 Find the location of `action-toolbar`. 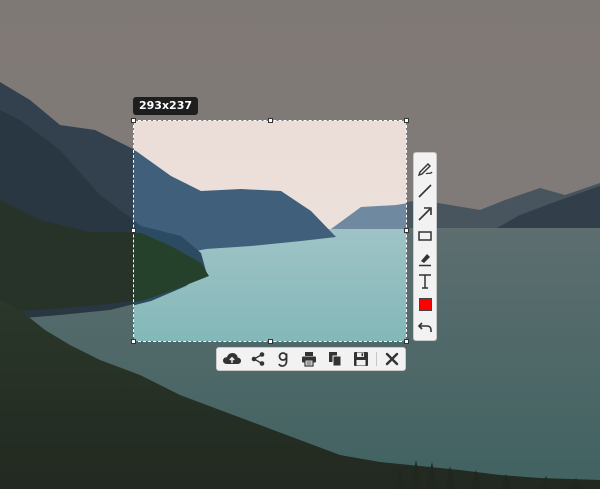

action-toolbar is located at coordinates (311, 359).